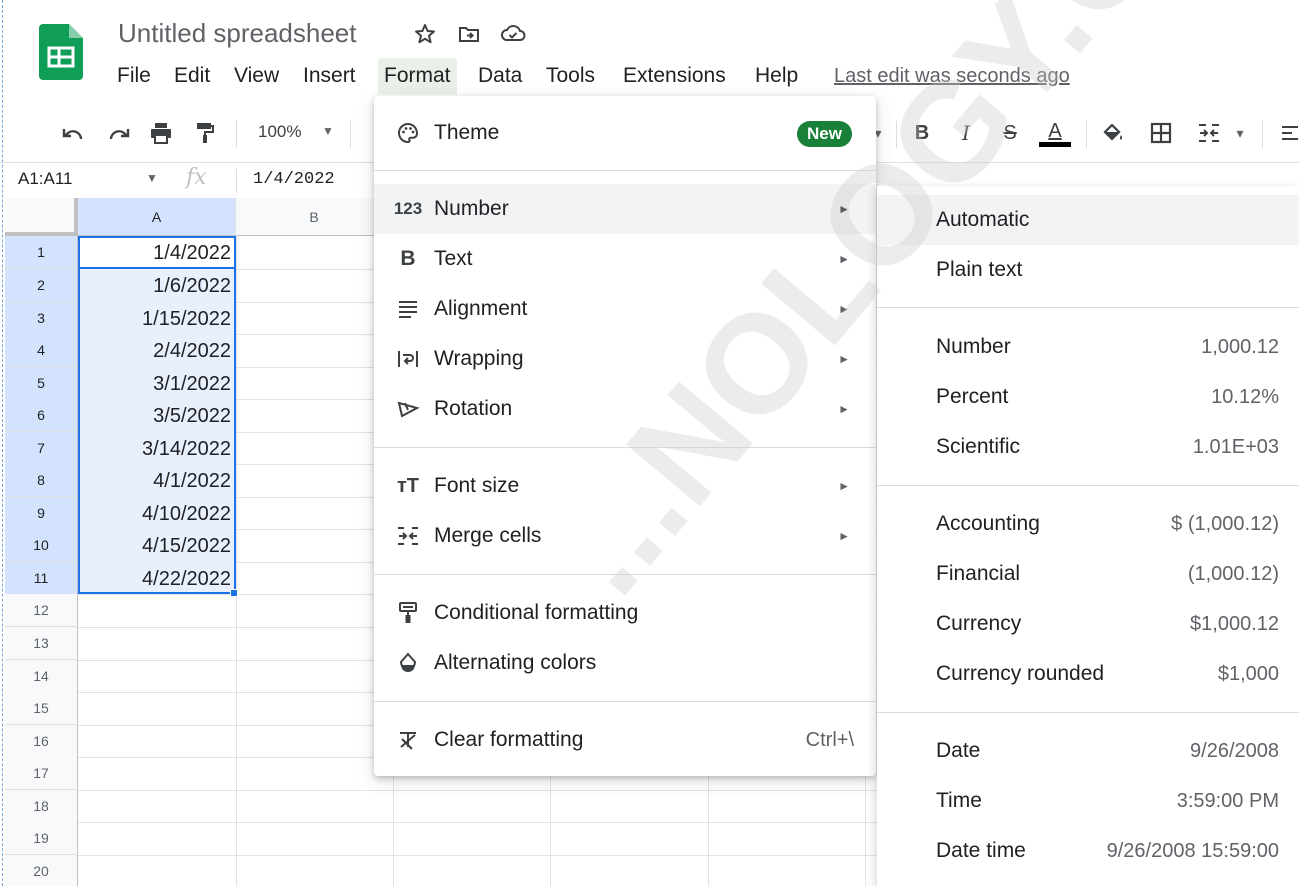  I want to click on drop-icon, so click(408, 663).